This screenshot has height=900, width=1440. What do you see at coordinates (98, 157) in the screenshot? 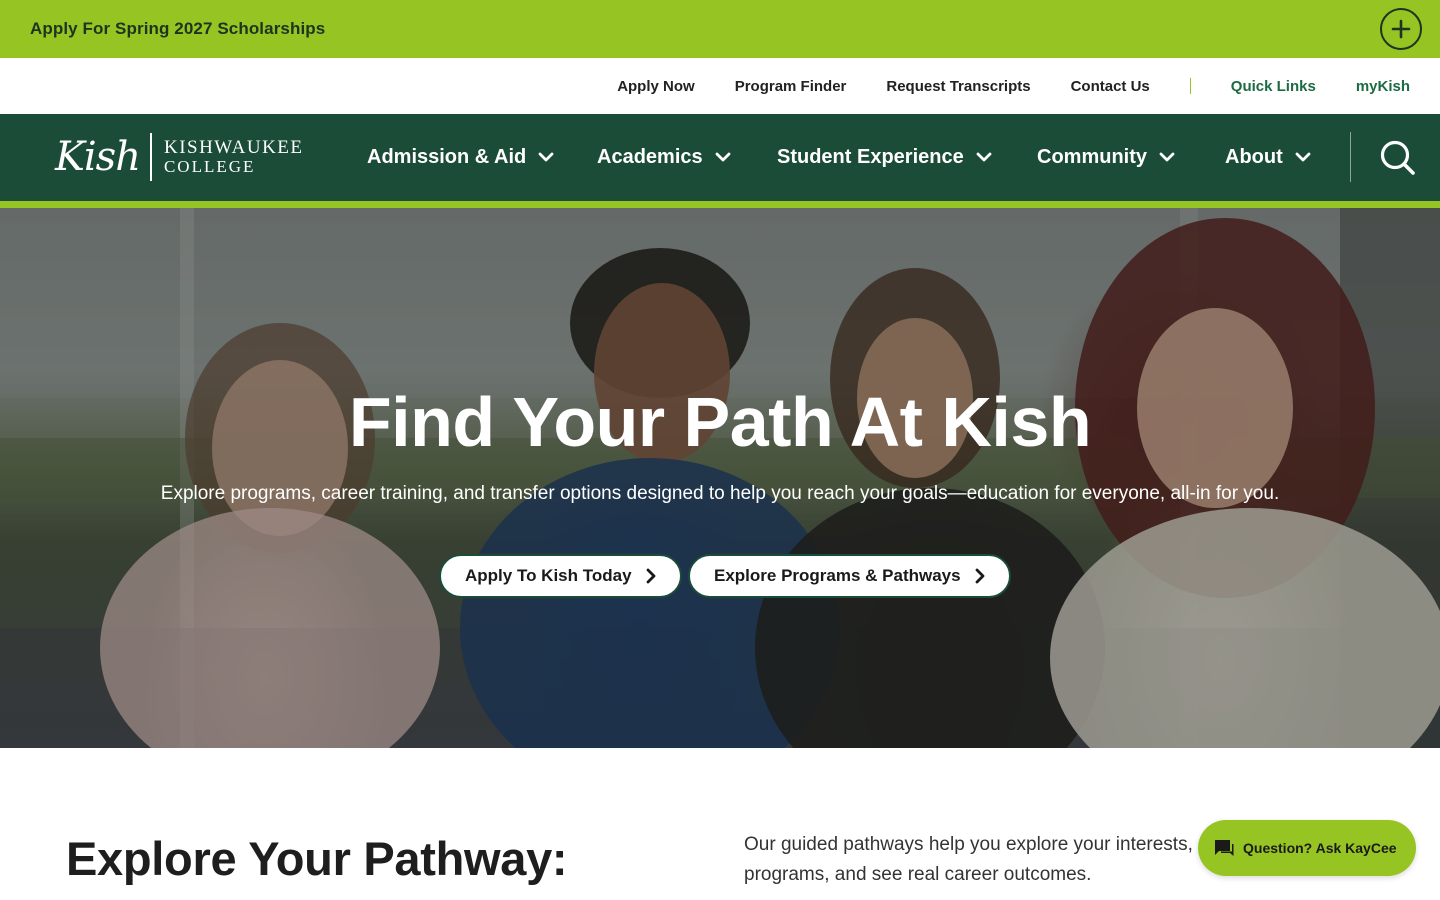
I see `logo-script: Kish` at bounding box center [98, 157].